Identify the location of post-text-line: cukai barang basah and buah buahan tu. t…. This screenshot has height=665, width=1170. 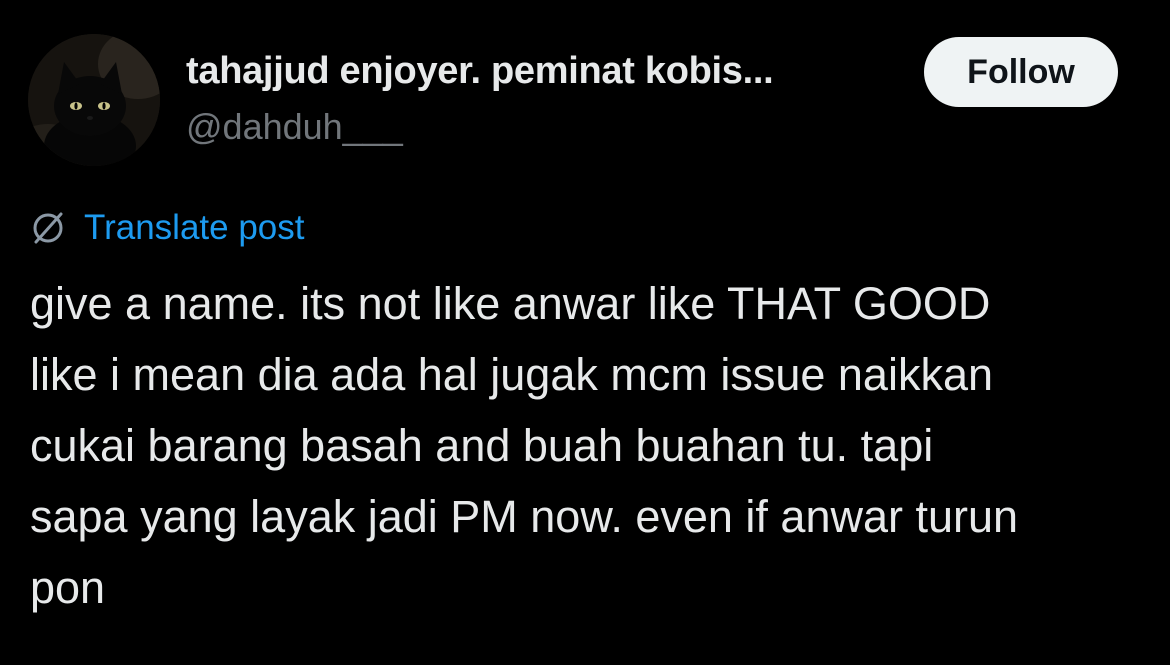
(482, 445).